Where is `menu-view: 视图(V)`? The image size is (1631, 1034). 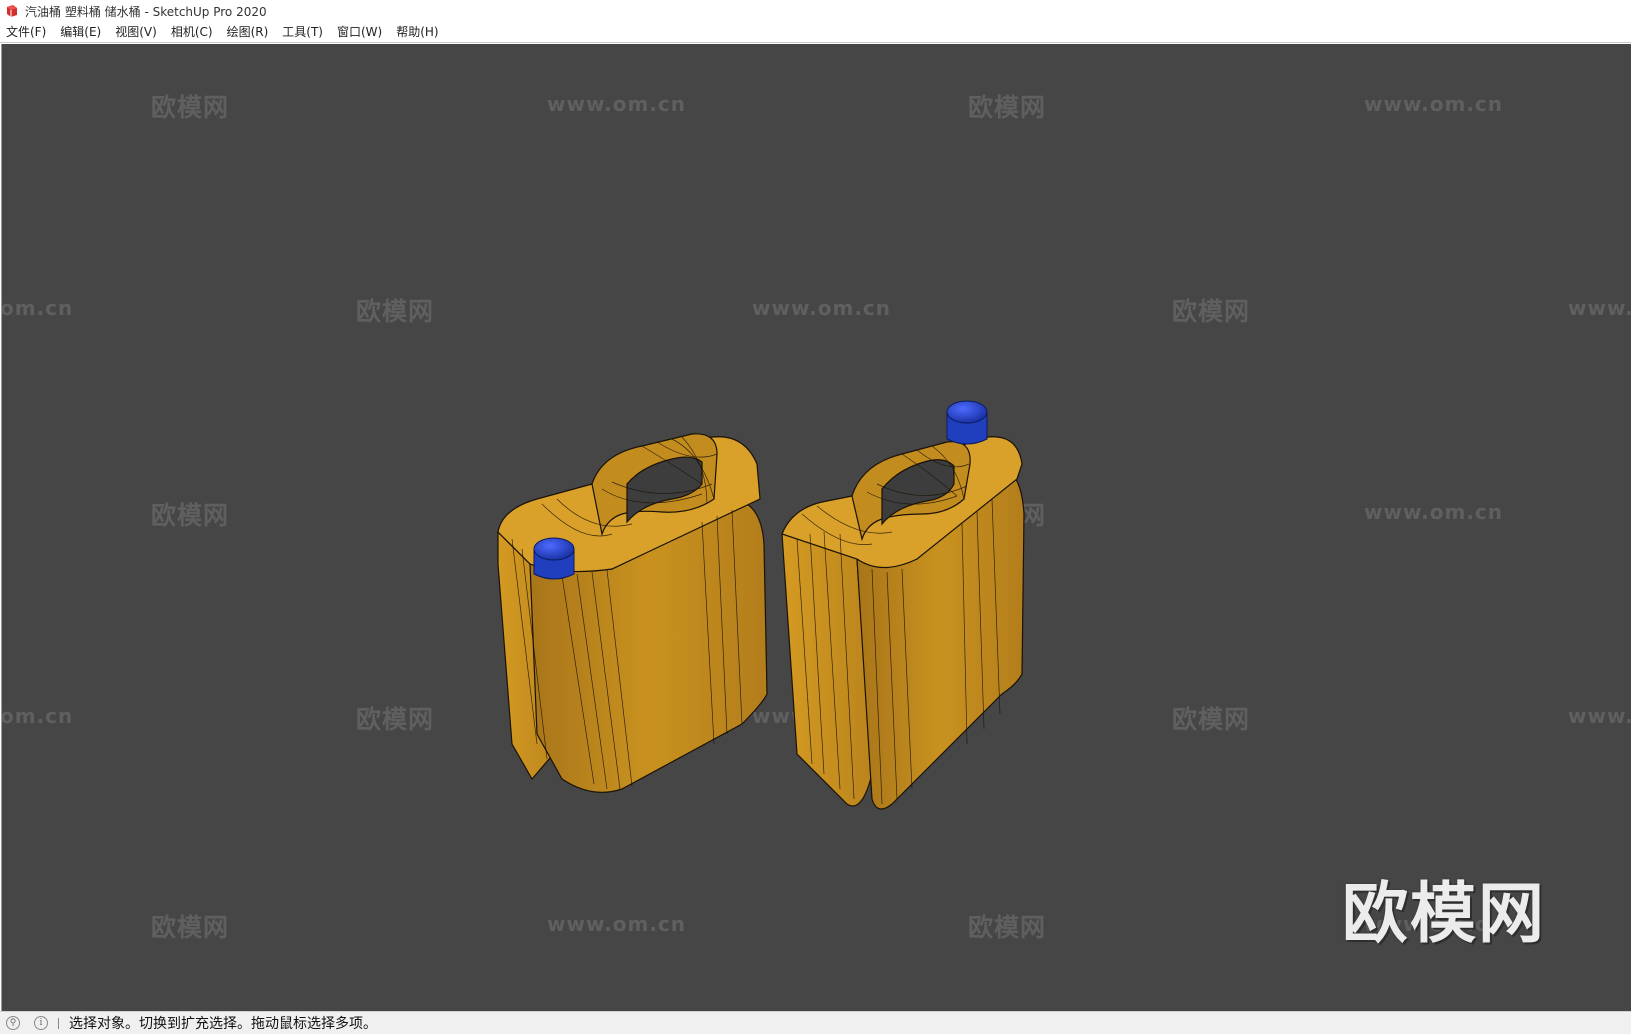 menu-view: 视图(V) is located at coordinates (136, 32).